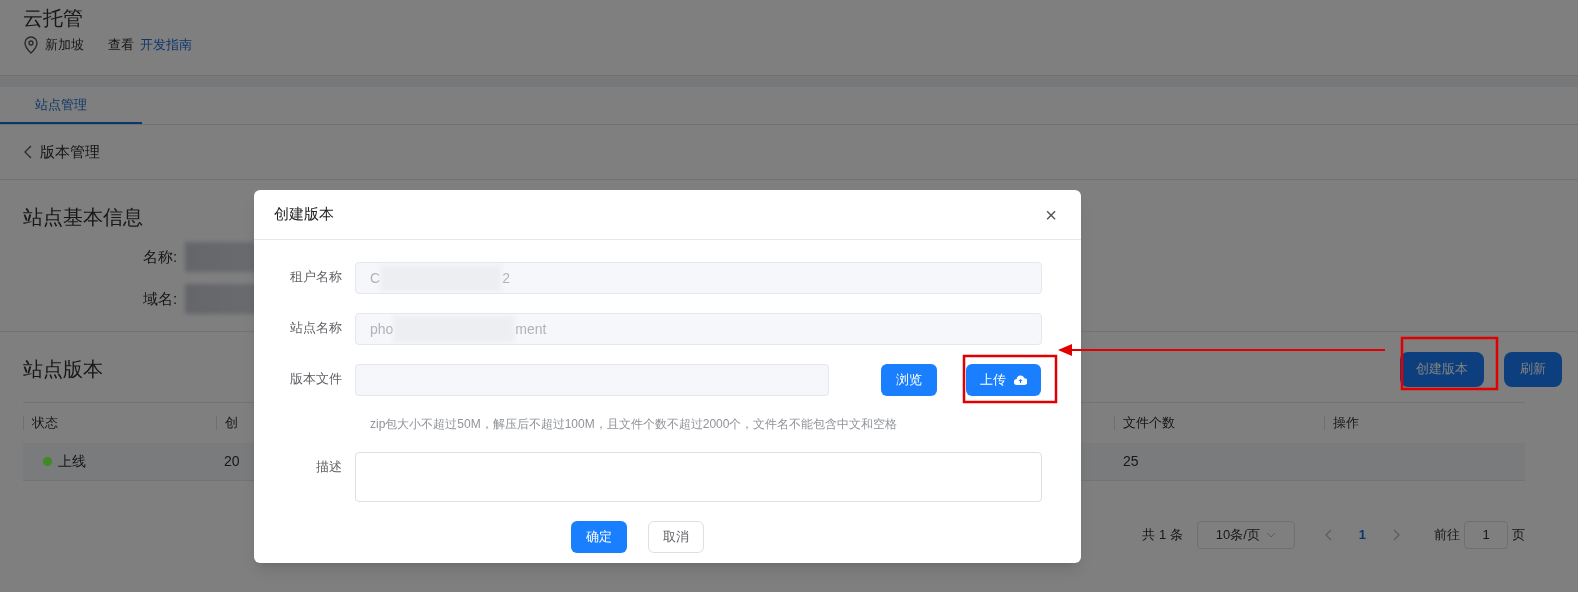 The height and width of the screenshot is (592, 1578). I want to click on guide-link: 开发指南, so click(166, 45).